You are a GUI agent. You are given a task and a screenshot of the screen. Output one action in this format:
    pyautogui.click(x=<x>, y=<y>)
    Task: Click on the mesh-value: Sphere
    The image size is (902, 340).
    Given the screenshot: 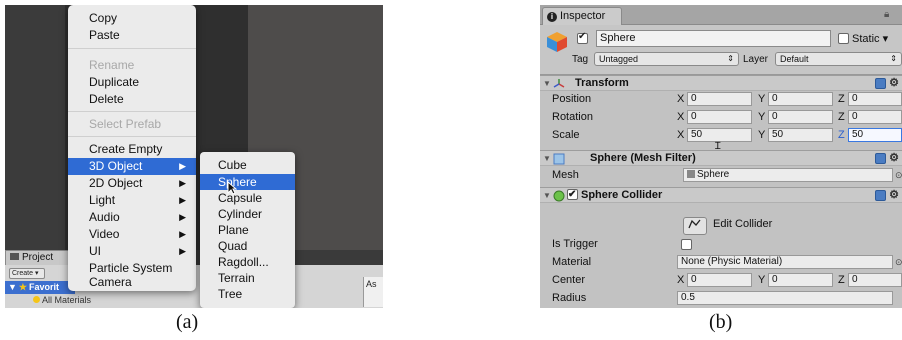 What is the action you would take?
    pyautogui.click(x=713, y=174)
    